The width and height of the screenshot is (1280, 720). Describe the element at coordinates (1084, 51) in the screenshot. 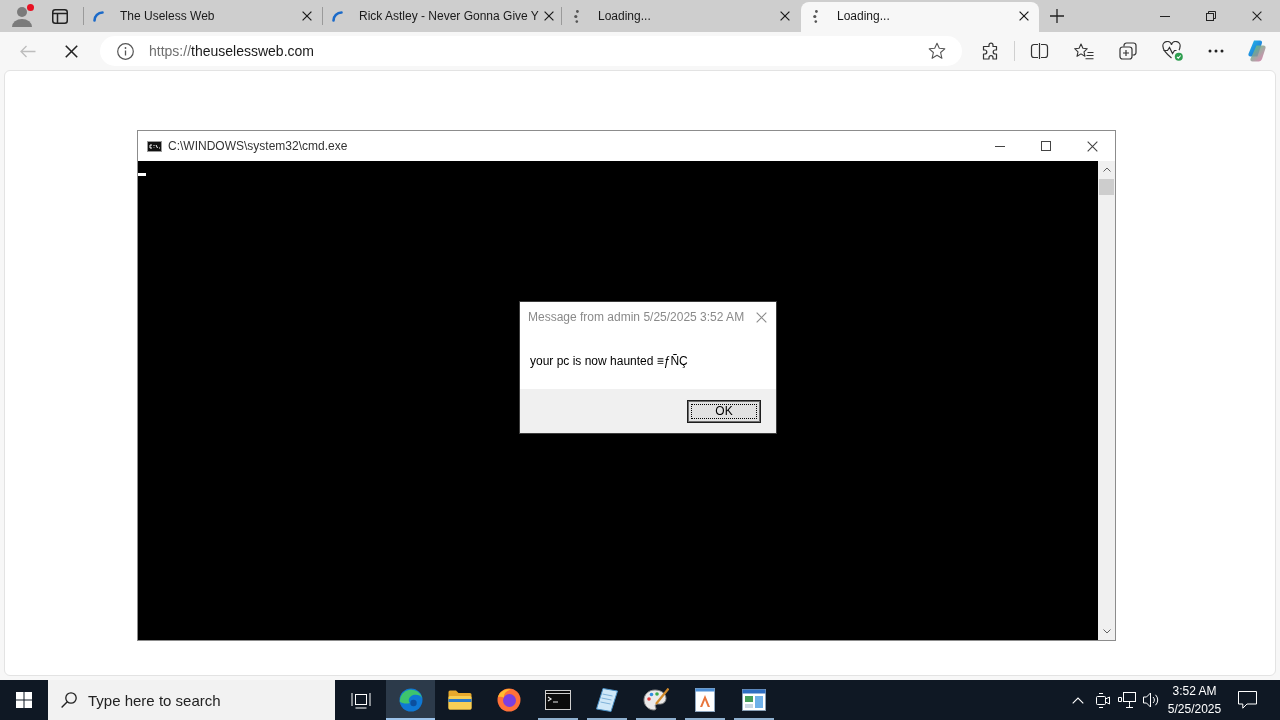

I see `star-list-icon` at that location.